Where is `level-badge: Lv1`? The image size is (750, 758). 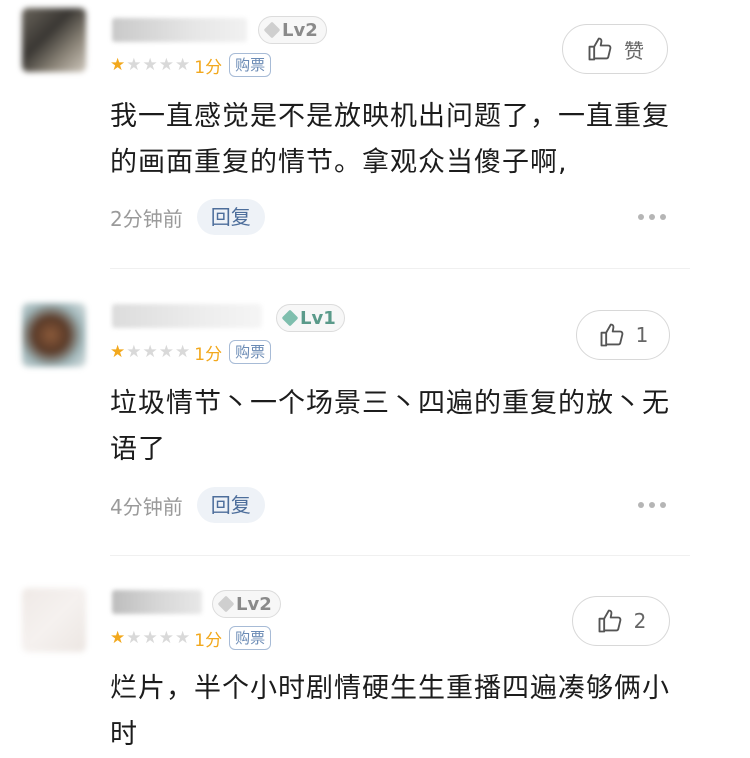 level-badge: Lv1 is located at coordinates (310, 318).